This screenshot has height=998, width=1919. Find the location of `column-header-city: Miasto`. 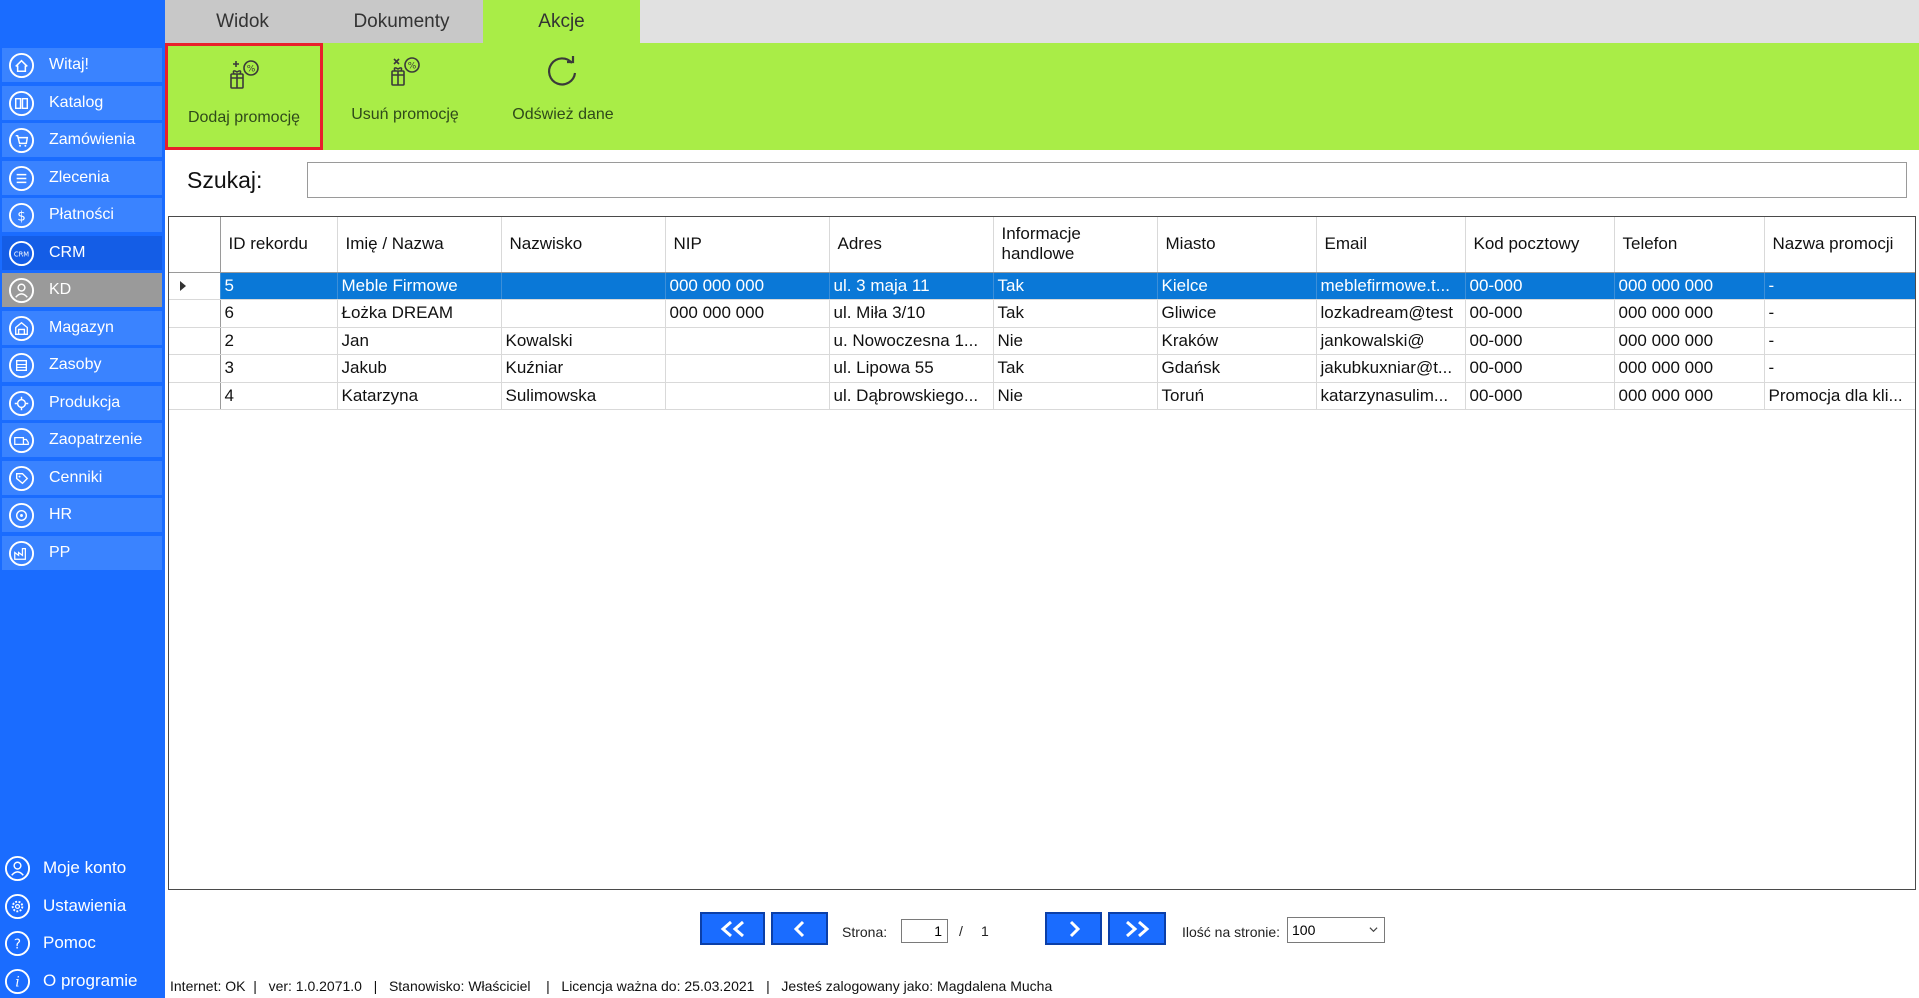

column-header-city: Miasto is located at coordinates (1237, 245).